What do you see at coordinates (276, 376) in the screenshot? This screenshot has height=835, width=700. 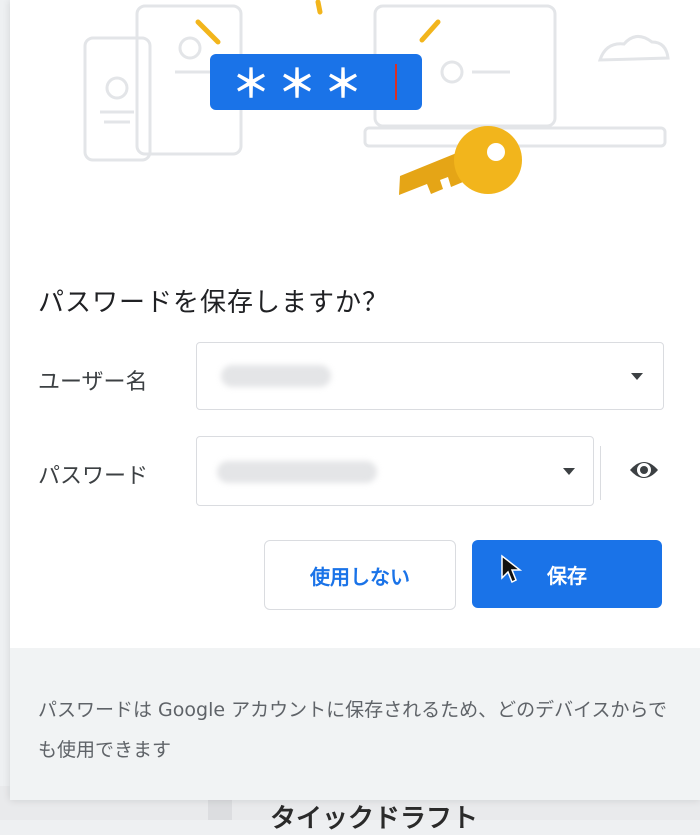 I see `username-redacted` at bounding box center [276, 376].